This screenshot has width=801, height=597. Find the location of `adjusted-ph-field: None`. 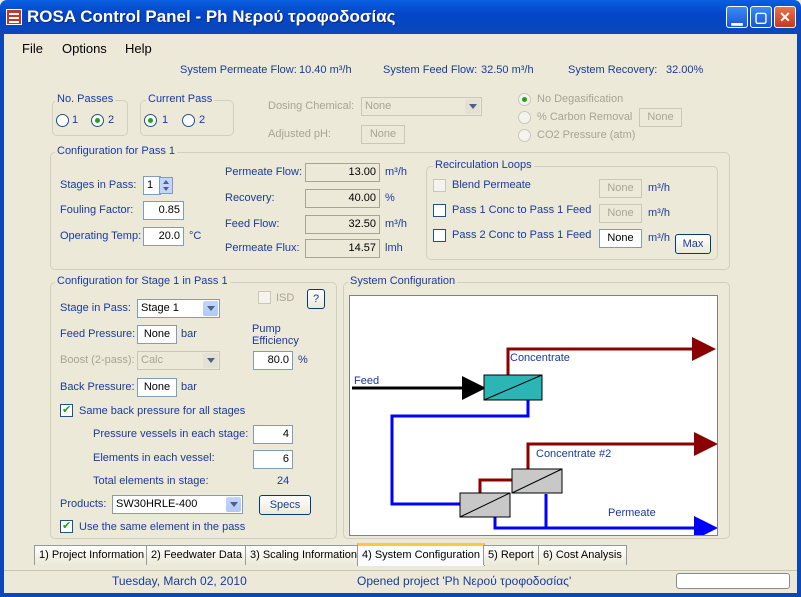

adjusted-ph-field: None is located at coordinates (383, 134).